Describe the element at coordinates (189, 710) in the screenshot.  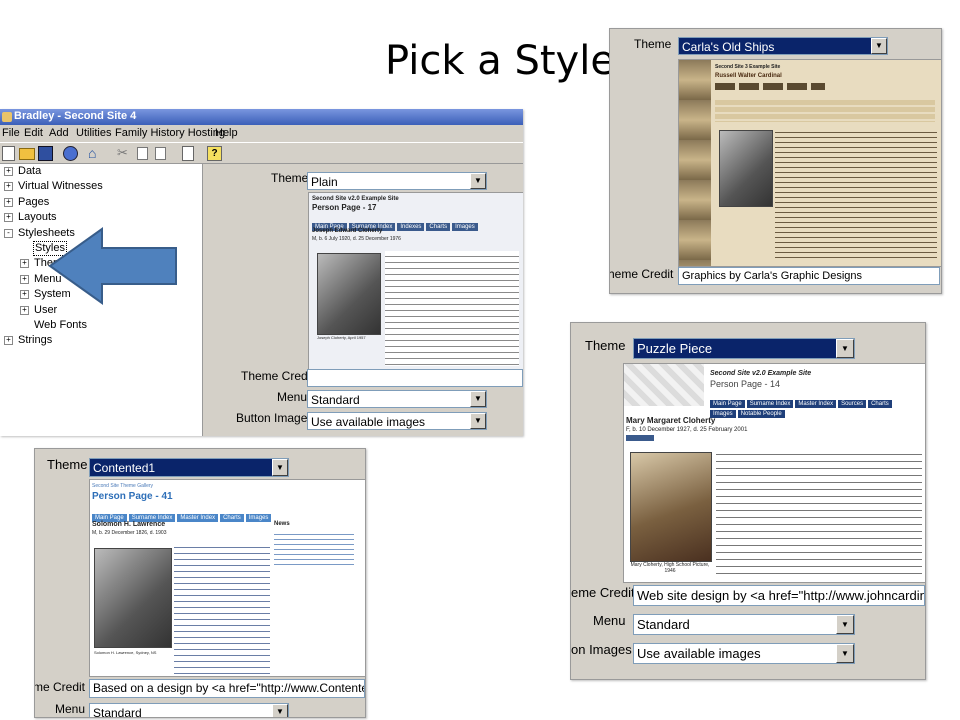
I see `contented-menu-select: Standard ▼` at that location.